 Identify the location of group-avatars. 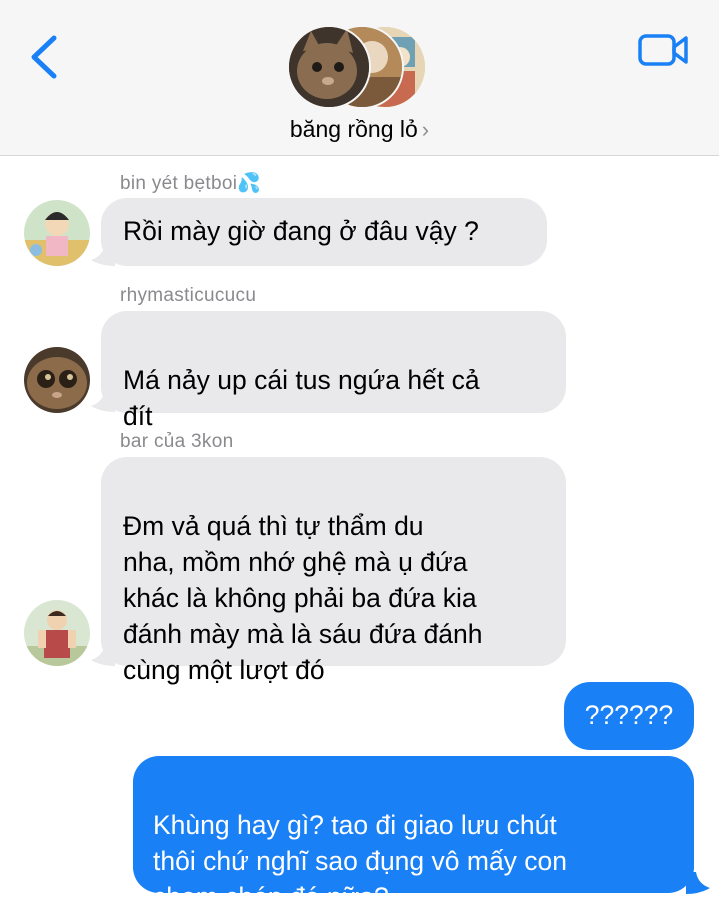
(362, 67).